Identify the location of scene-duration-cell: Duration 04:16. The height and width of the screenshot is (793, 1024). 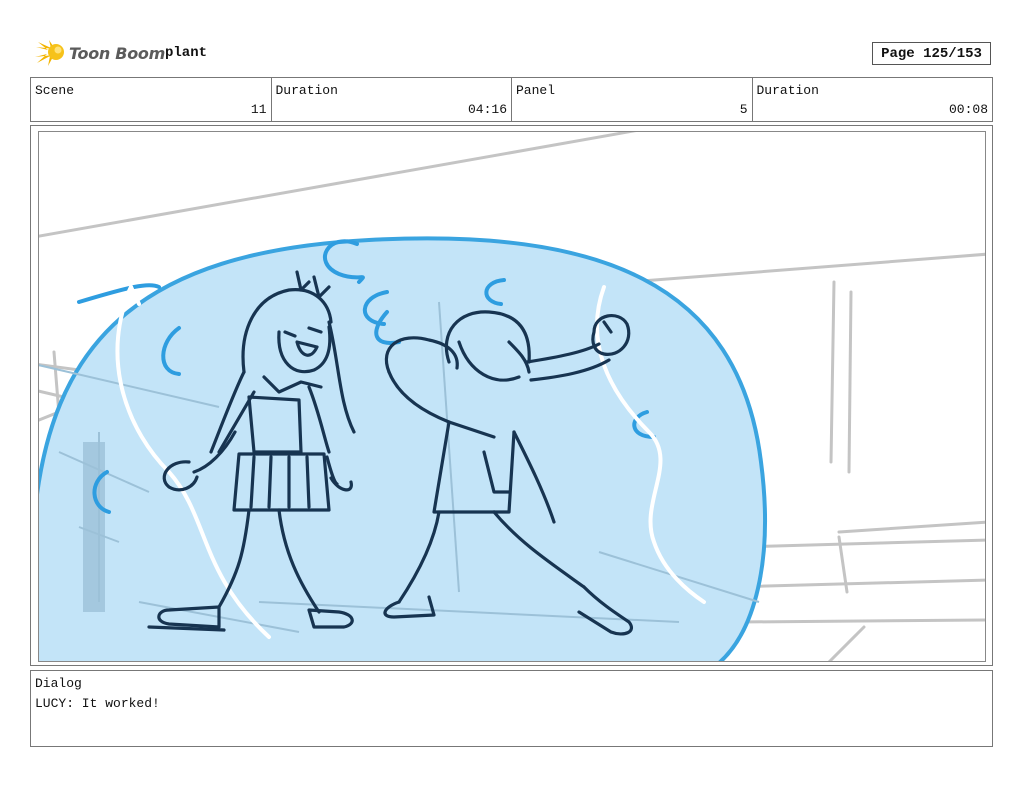
(392, 99).